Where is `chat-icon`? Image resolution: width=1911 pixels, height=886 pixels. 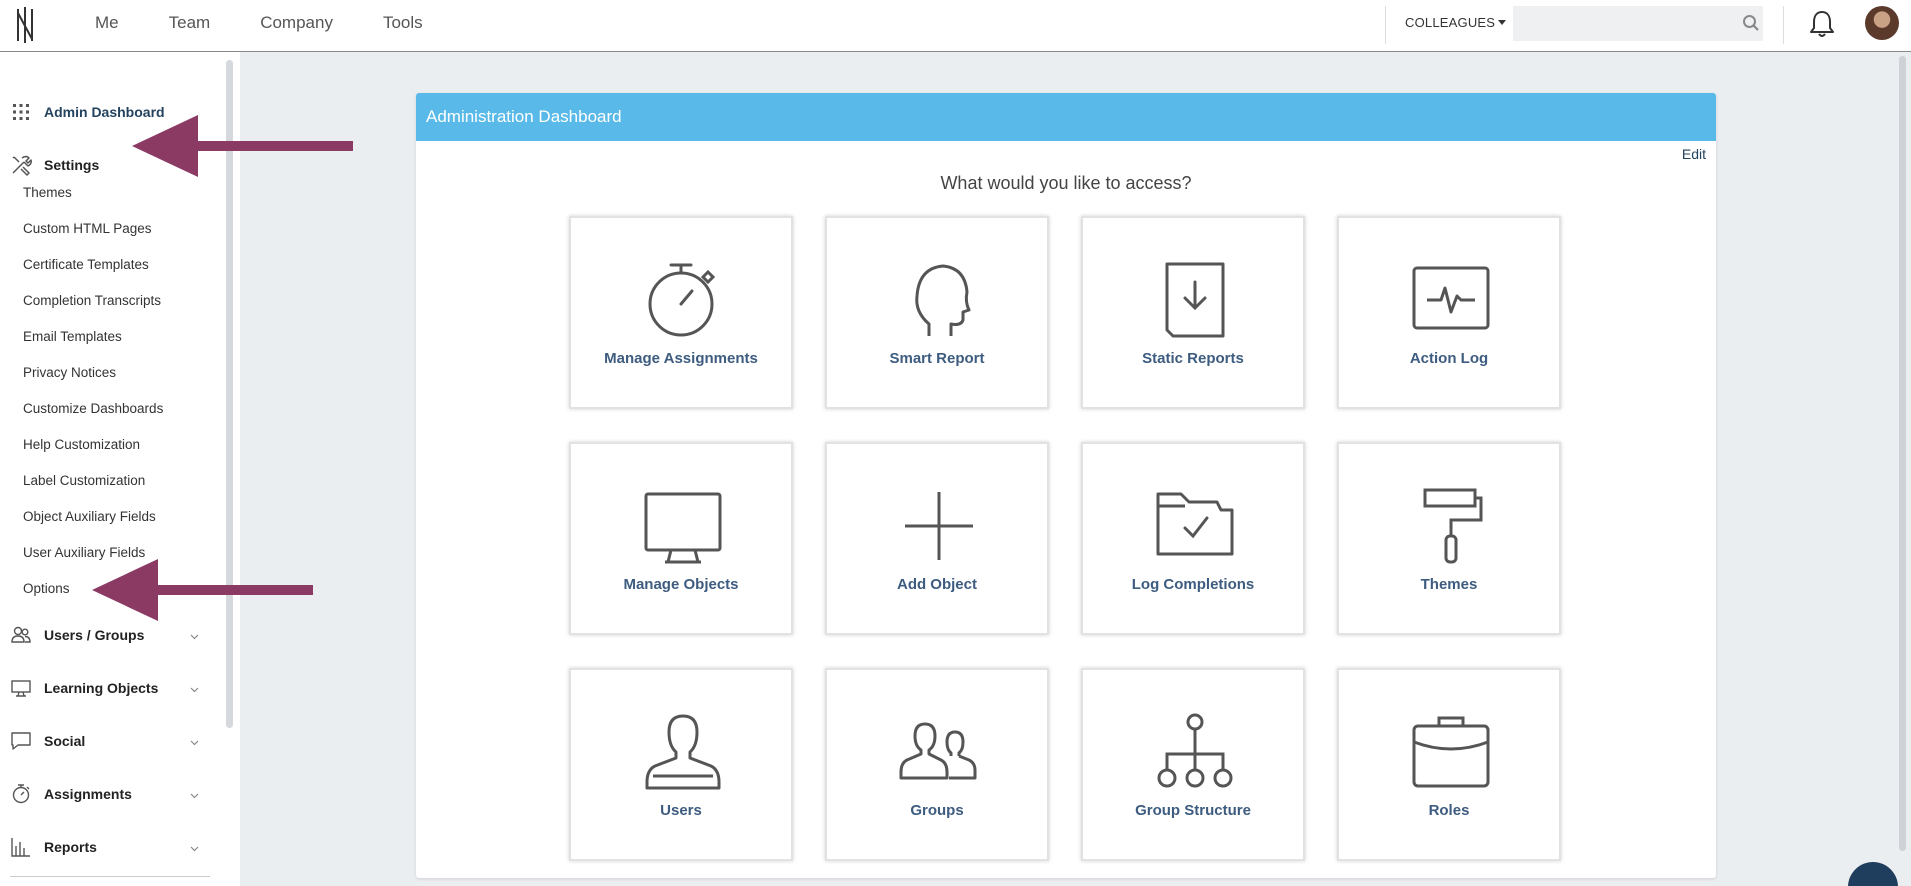
chat-icon is located at coordinates (21, 741).